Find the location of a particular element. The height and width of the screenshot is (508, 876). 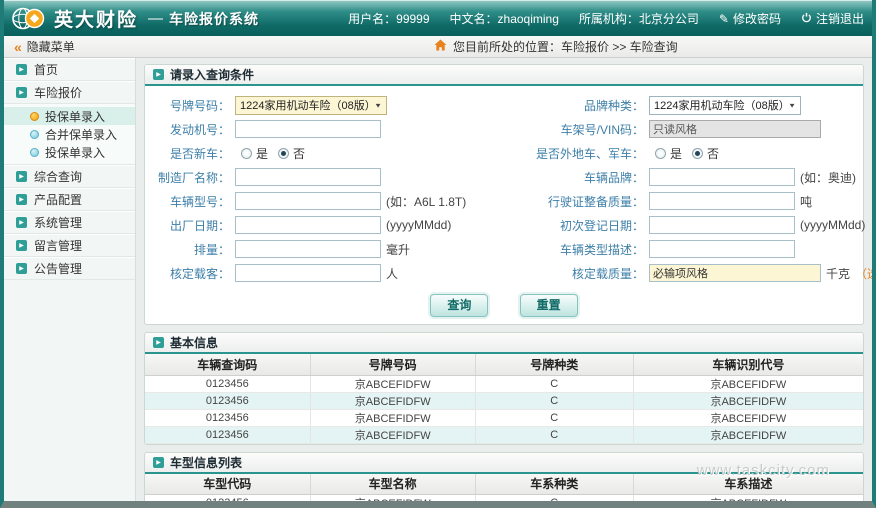

vehicle-model-label: 车辆型号： is located at coordinates (199, 201).